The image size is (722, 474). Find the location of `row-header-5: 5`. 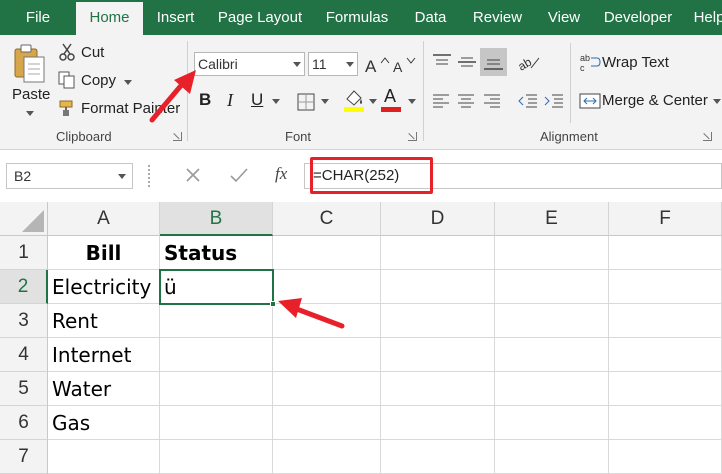

row-header-5: 5 is located at coordinates (24, 389).